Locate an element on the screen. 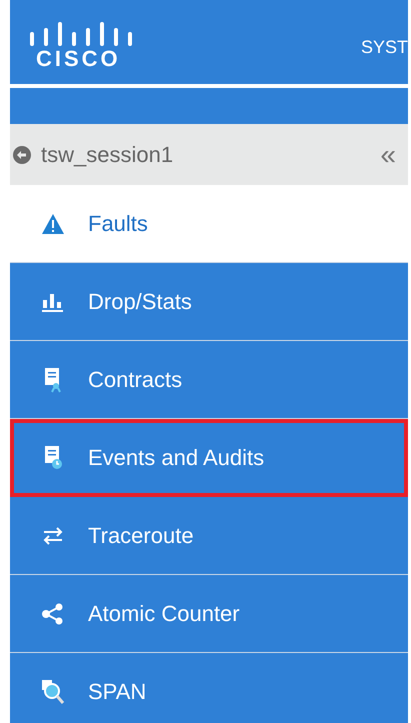  logo-wordmark: CISCO is located at coordinates (78, 59).